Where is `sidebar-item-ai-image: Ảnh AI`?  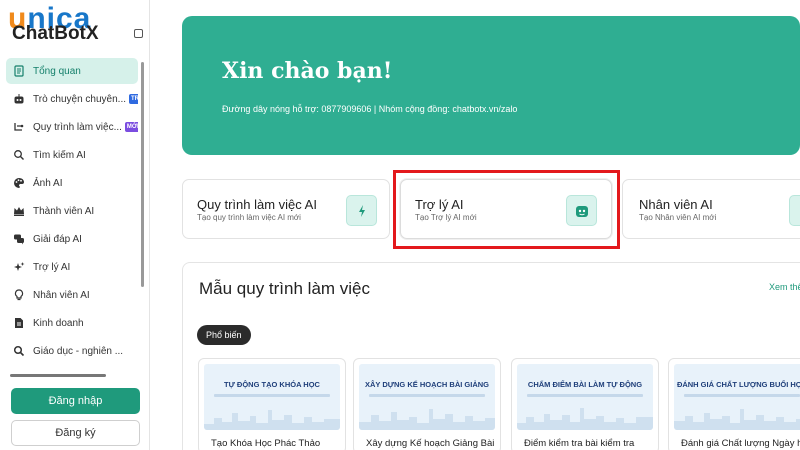 sidebar-item-ai-image: Ảnh AI is located at coordinates (72, 183).